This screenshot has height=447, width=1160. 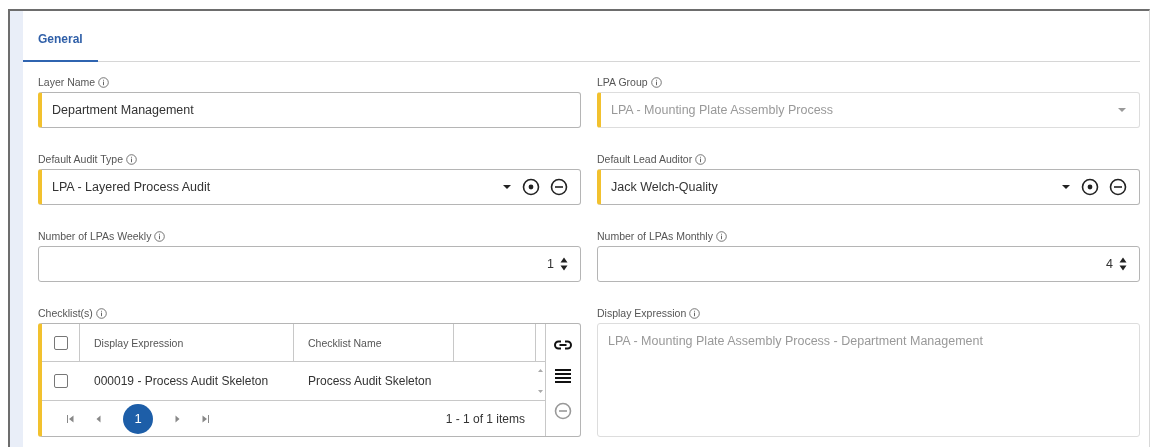 I want to click on field-label: Layer Name, so click(x=67, y=82).